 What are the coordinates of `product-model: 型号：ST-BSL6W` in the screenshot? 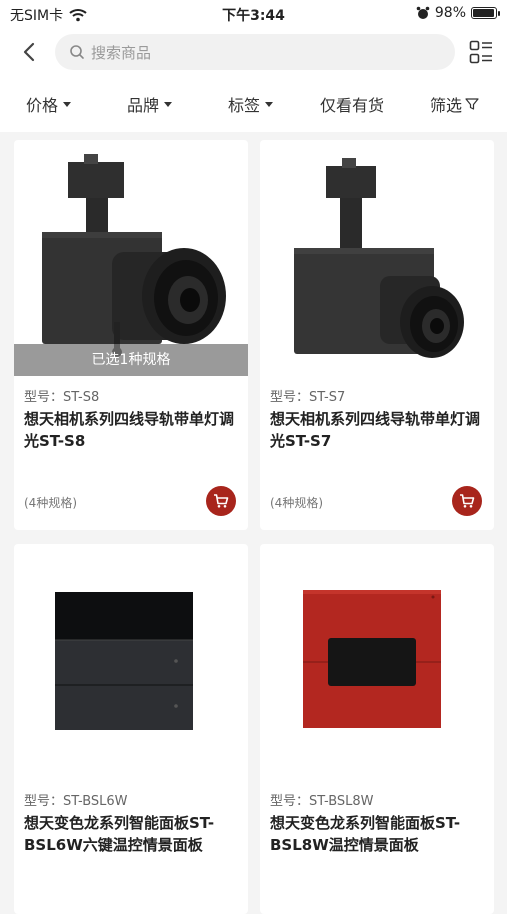 It's located at (76, 801).